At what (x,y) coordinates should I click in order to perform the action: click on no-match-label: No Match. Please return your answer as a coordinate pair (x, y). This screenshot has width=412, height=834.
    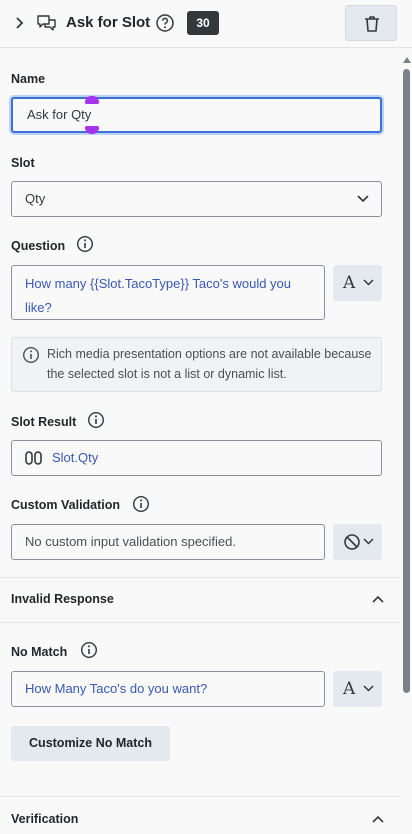
    Looking at the image, I should click on (39, 652).